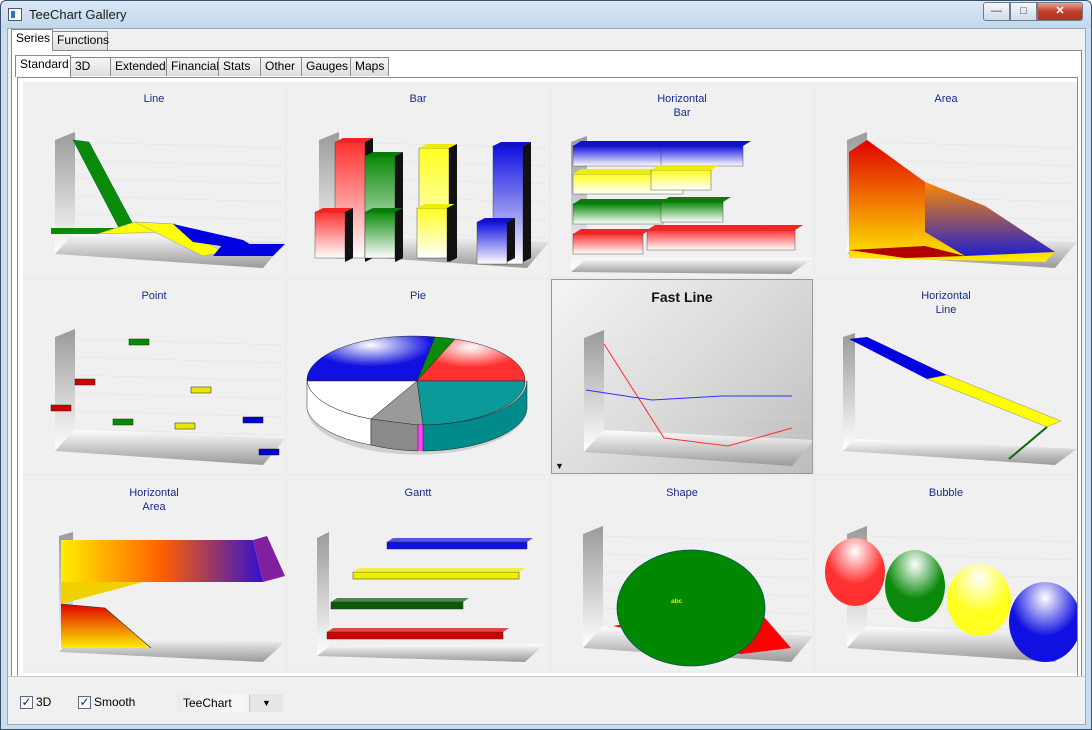 The width and height of the screenshot is (1092, 730). Describe the element at coordinates (546, 14) in the screenshot. I see `title-bar: TeeChart Gallery — □ ✕` at that location.